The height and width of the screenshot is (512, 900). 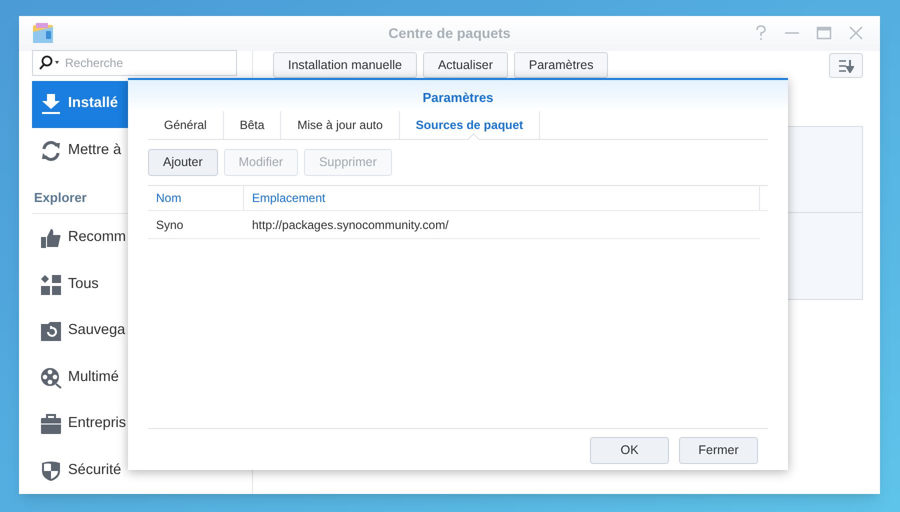 What do you see at coordinates (458, 98) in the screenshot?
I see `dialog-title: Paramètres` at bounding box center [458, 98].